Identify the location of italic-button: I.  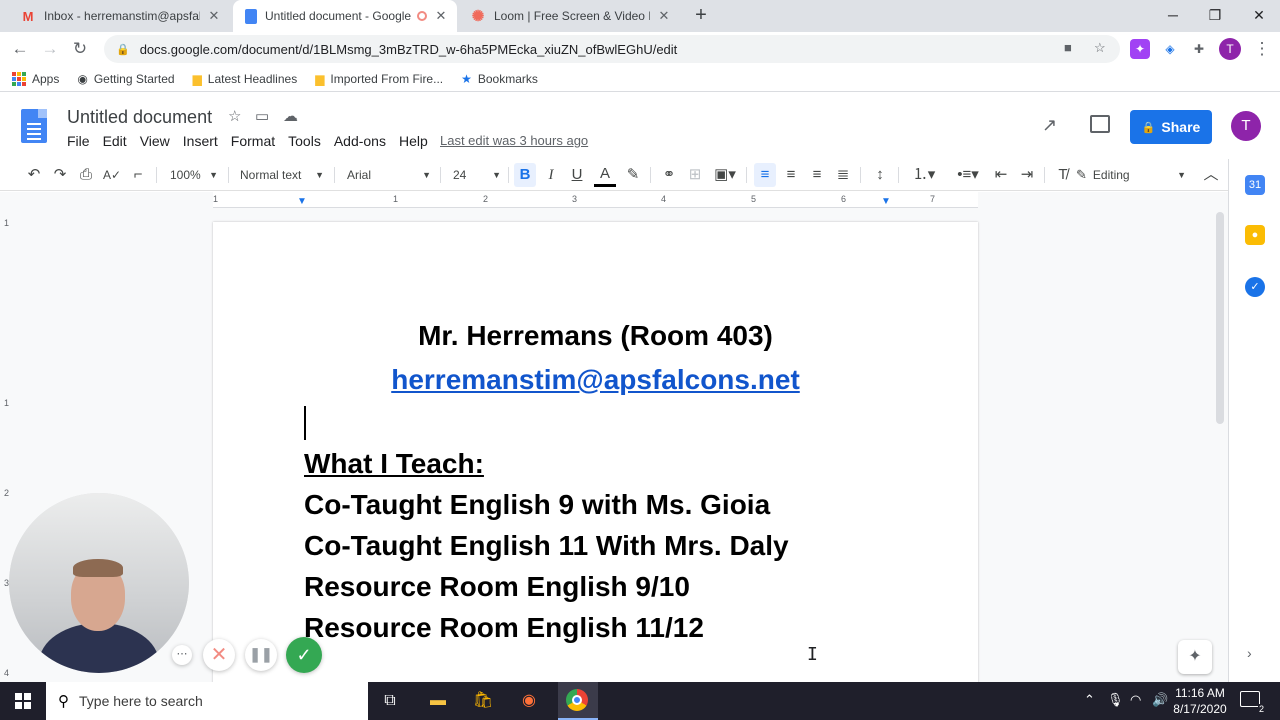
(551, 175).